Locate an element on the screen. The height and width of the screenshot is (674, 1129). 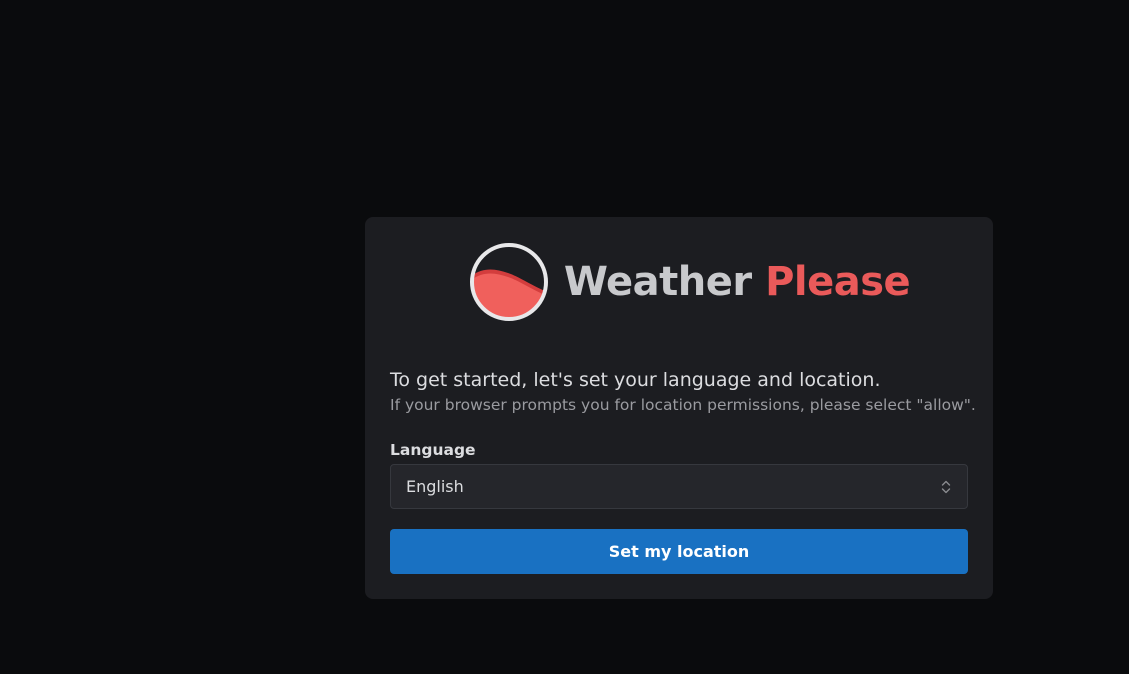
set-location-button: Set my location is located at coordinates (679, 551).